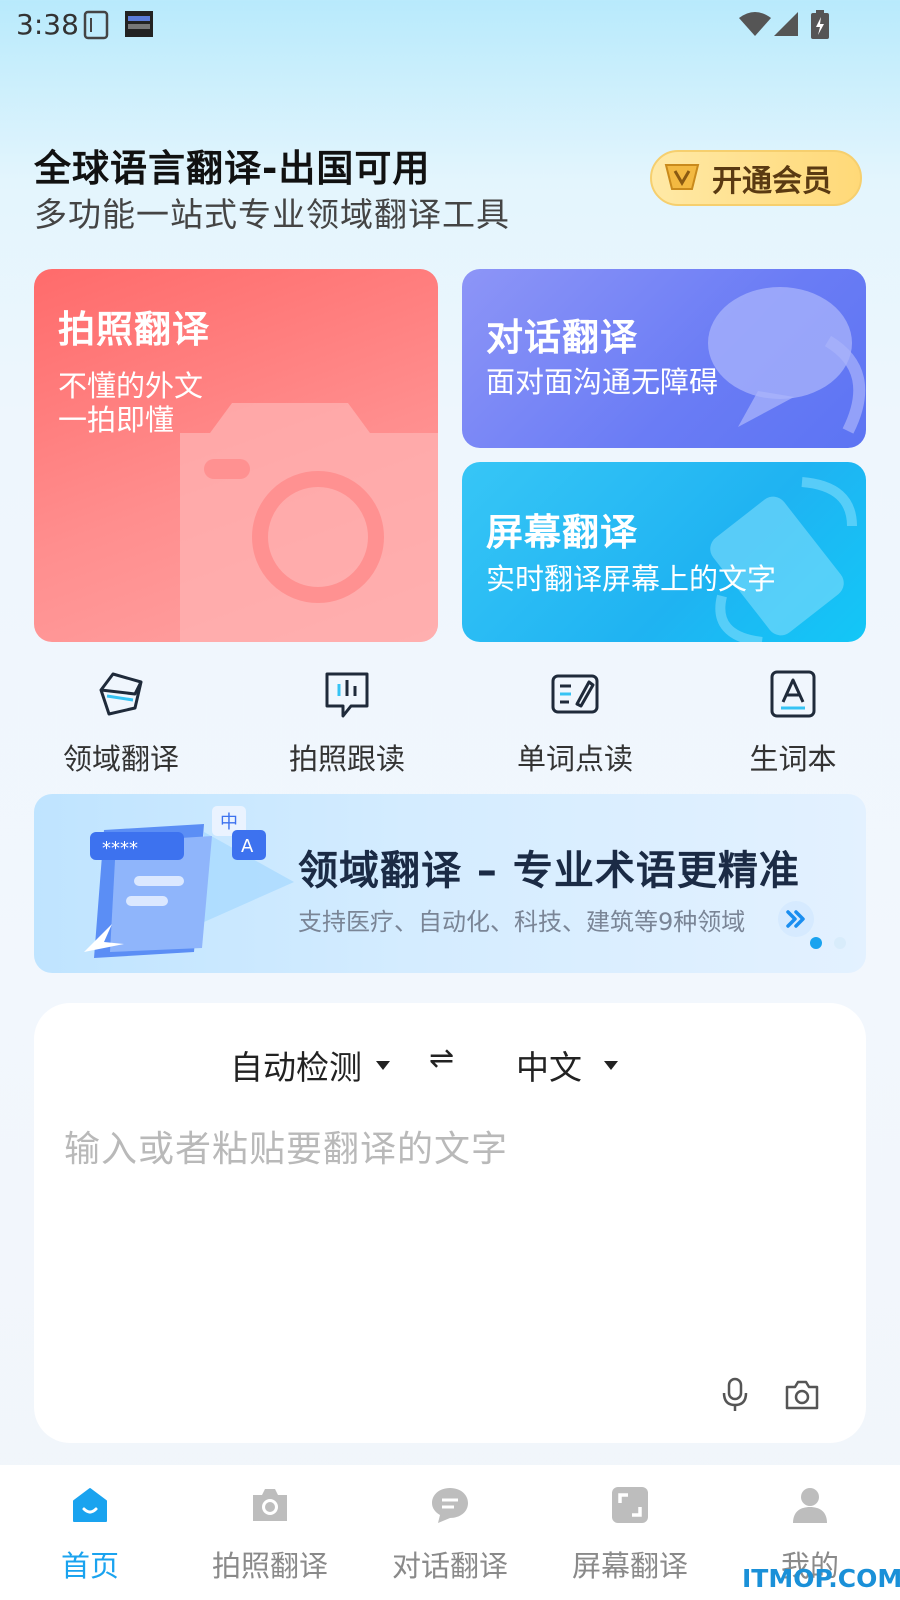 This screenshot has width=900, height=1600. Describe the element at coordinates (120, 848) in the screenshot. I see `banner-illustration-stars: ****` at that location.